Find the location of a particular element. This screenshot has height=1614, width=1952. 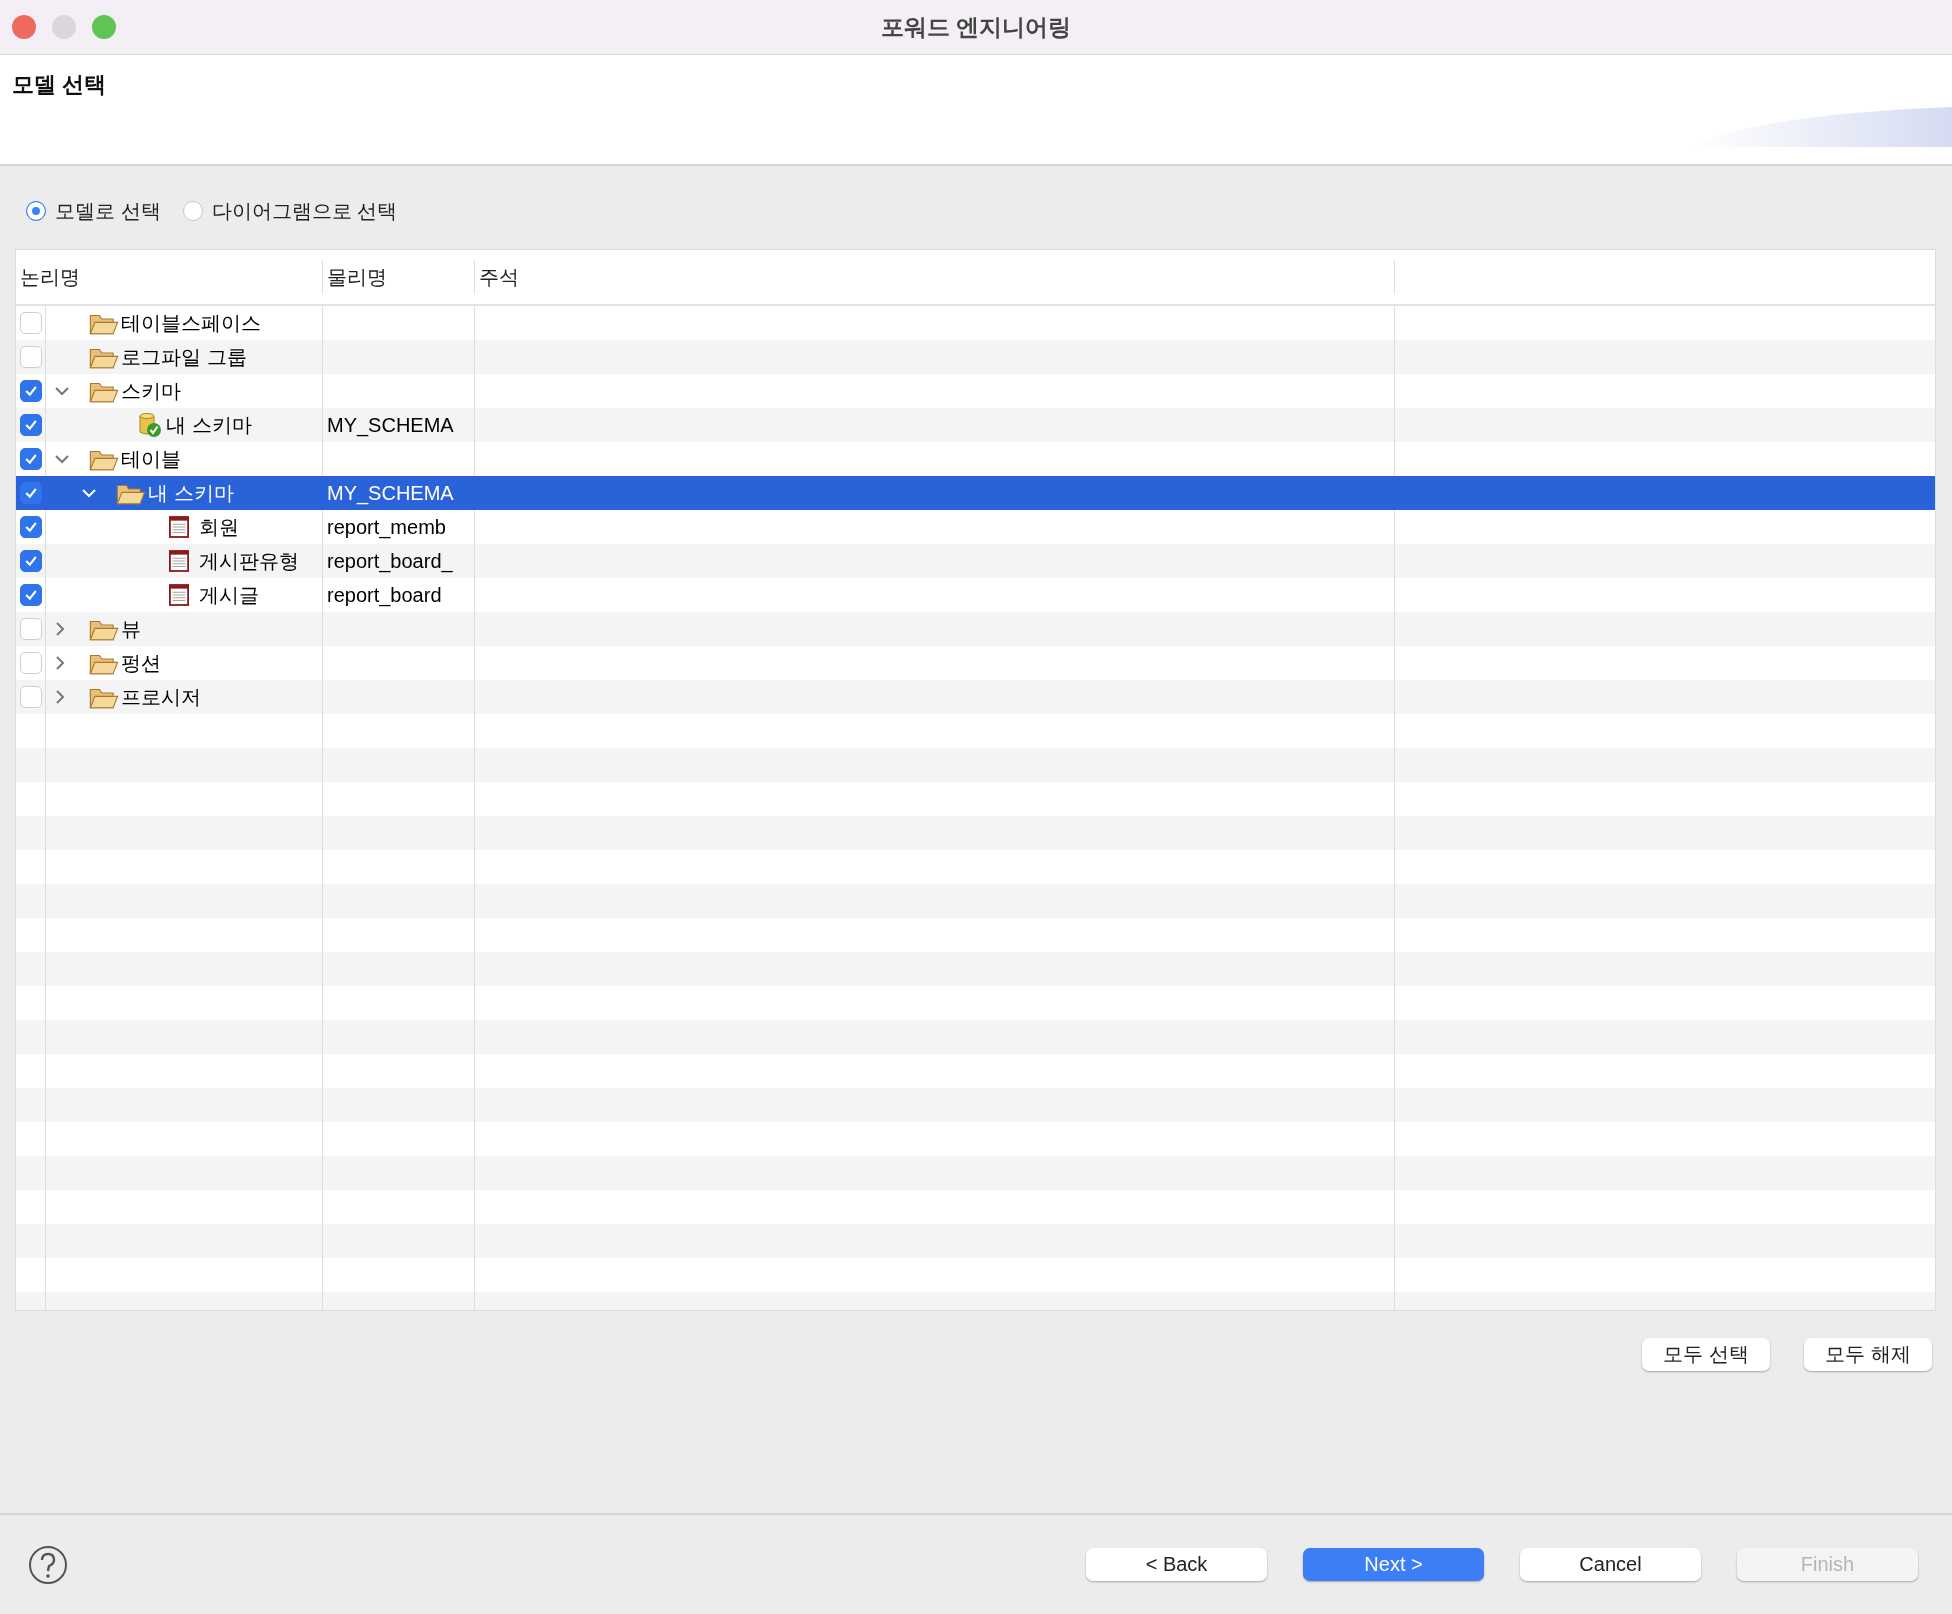

tree-item-label: 뷰 is located at coordinates (131, 629).